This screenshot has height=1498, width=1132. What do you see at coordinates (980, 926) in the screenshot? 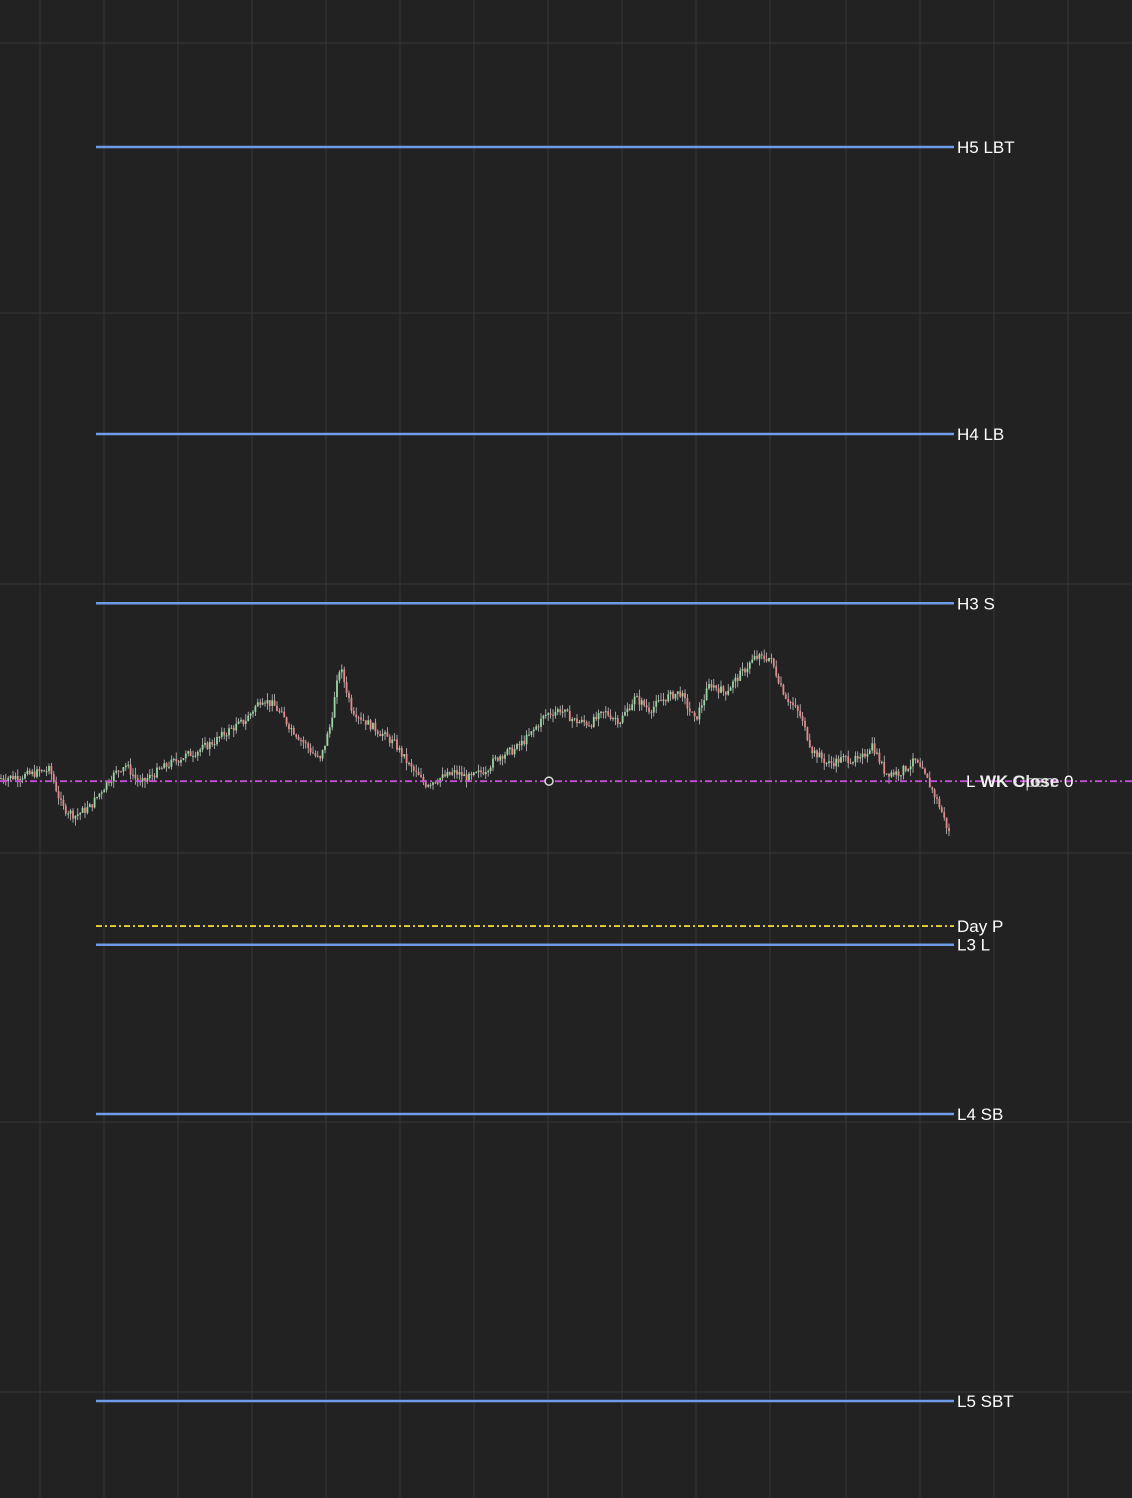
I see `level-label-dayp: Day P` at bounding box center [980, 926].